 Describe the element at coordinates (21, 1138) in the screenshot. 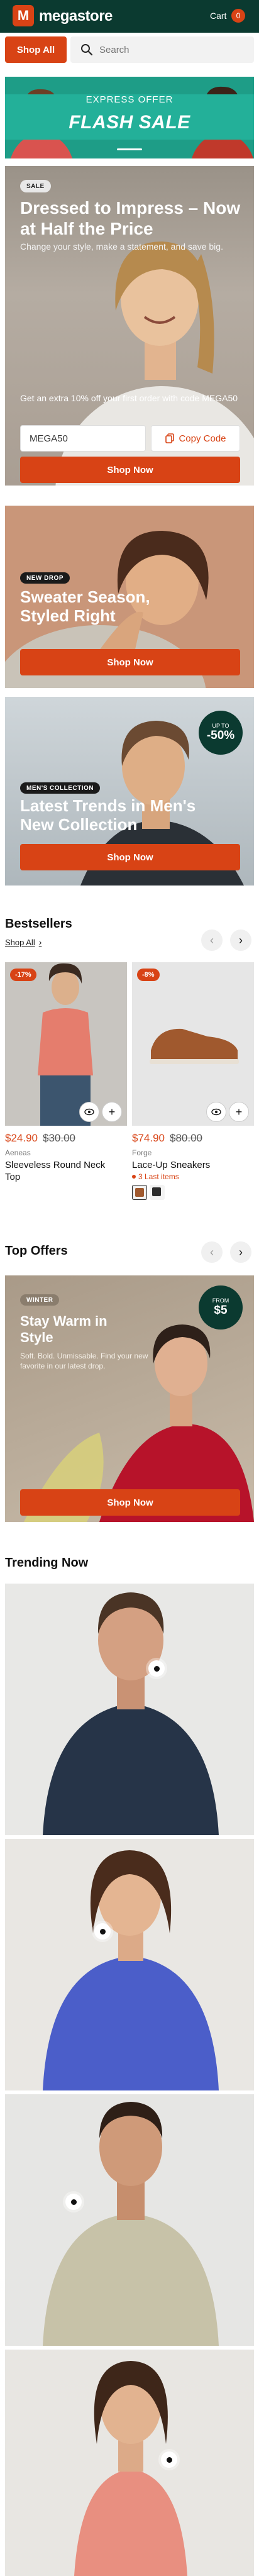

I see `sale-price: $24.90` at that location.